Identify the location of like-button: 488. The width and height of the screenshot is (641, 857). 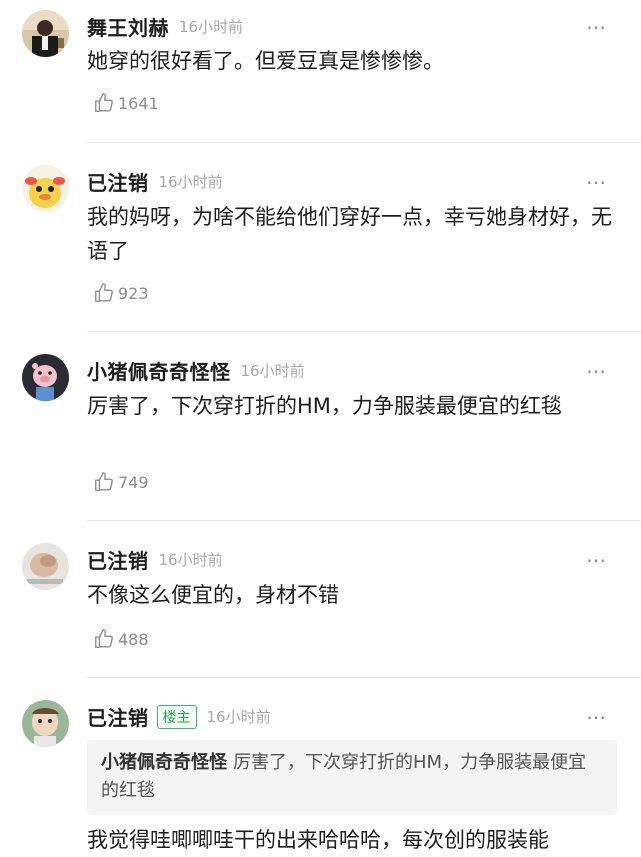
(121, 639).